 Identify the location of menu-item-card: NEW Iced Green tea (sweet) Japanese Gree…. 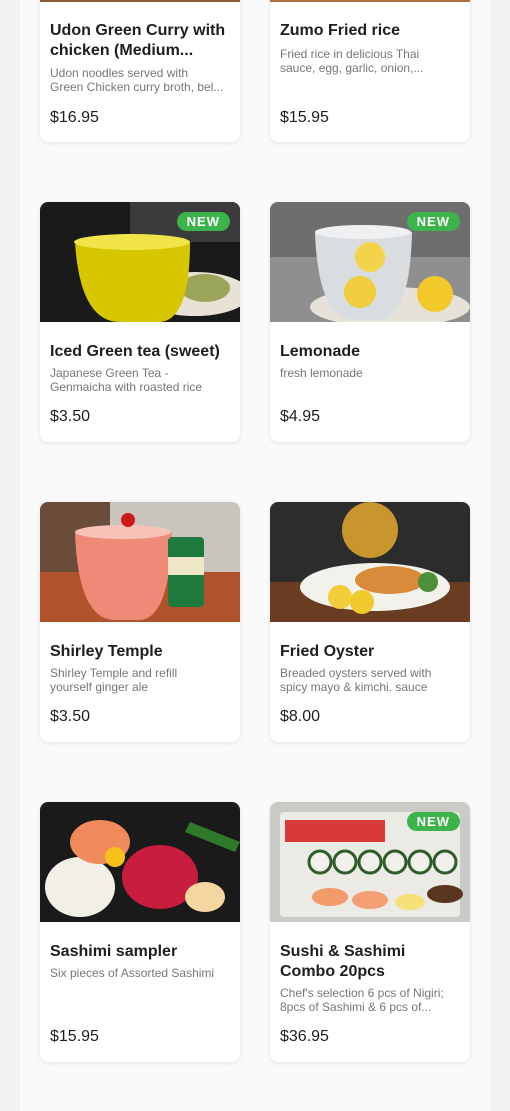
(140, 322).